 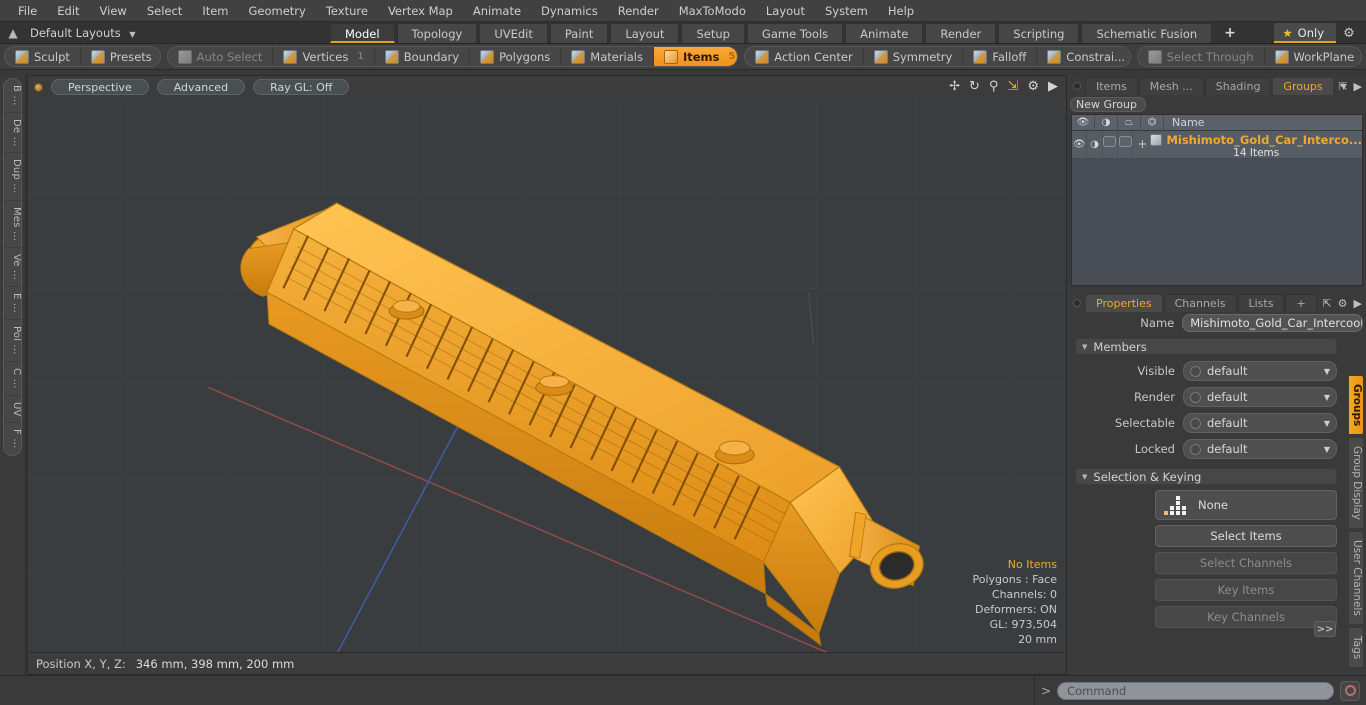 What do you see at coordinates (277, 11) in the screenshot?
I see `menu-item-geometry: Geometry` at bounding box center [277, 11].